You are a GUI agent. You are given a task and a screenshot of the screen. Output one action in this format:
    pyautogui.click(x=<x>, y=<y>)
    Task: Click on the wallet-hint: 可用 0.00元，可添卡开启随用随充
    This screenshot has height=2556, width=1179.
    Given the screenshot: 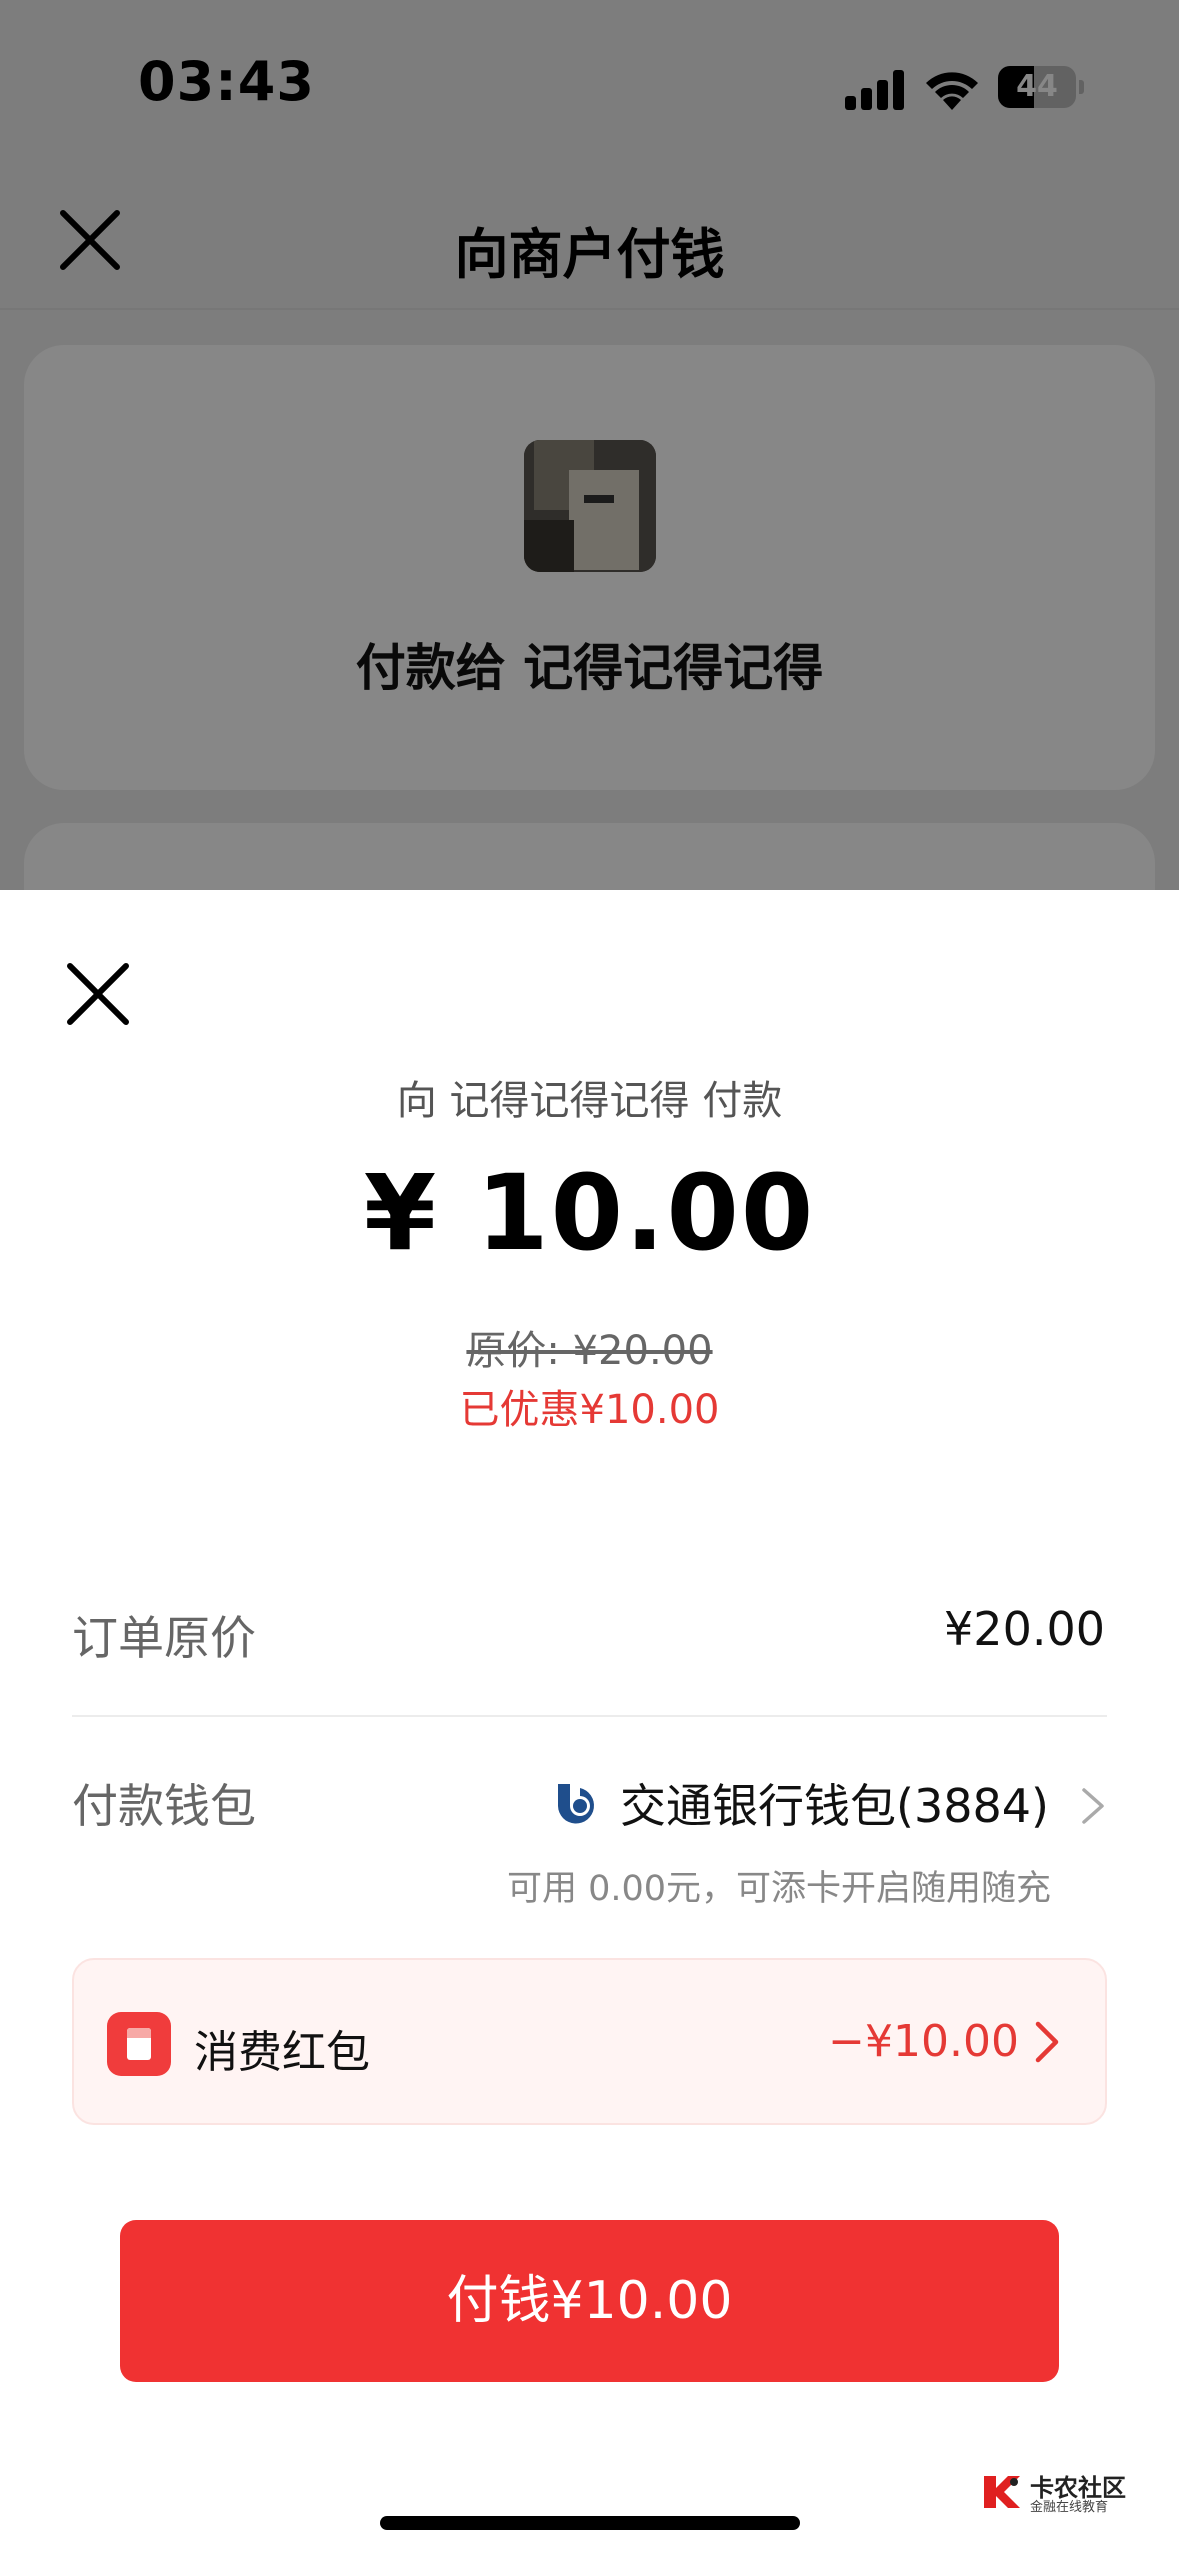 What is the action you would take?
    pyautogui.click(x=778, y=1889)
    